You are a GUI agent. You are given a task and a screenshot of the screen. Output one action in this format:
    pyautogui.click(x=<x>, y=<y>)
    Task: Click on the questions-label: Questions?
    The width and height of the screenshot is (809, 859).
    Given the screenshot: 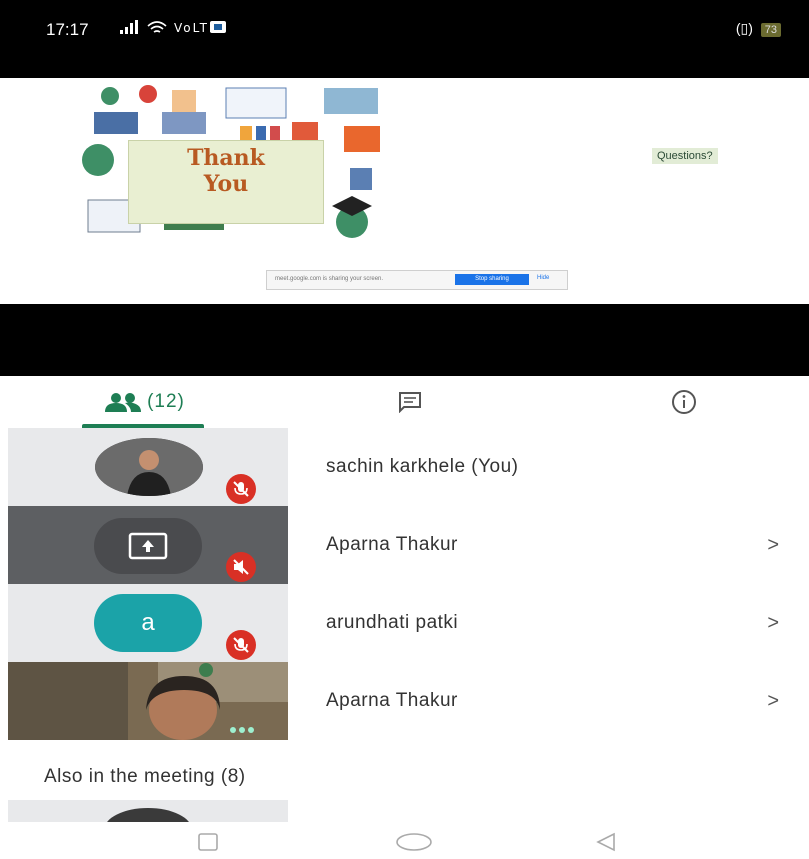 What is the action you would take?
    pyautogui.click(x=685, y=156)
    